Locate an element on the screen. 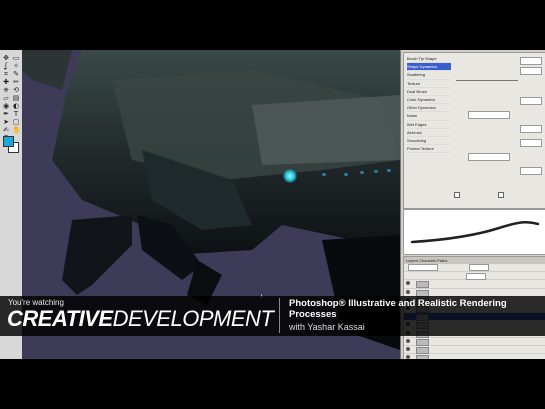 Image resolution: width=545 pixels, height=409 pixels. dodge-icon: ◐ is located at coordinates (16, 106).